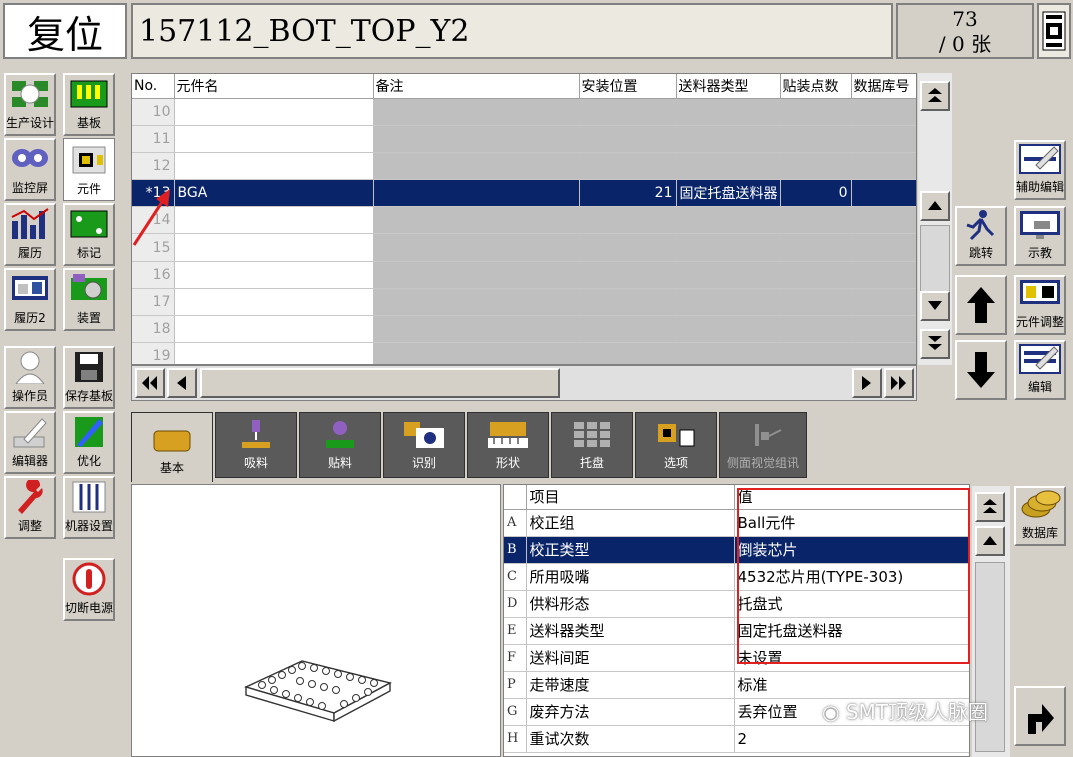 The height and width of the screenshot is (757, 1073). Describe the element at coordinates (30, 169) in the screenshot. I see `nav-monitor: 监控屏` at that location.